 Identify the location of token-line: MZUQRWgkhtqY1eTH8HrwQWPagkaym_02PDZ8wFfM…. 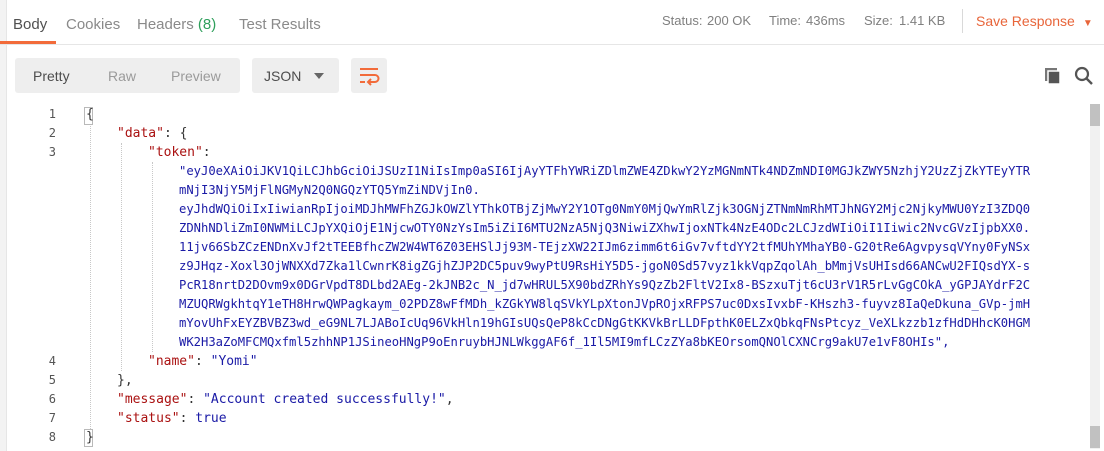
(605, 304).